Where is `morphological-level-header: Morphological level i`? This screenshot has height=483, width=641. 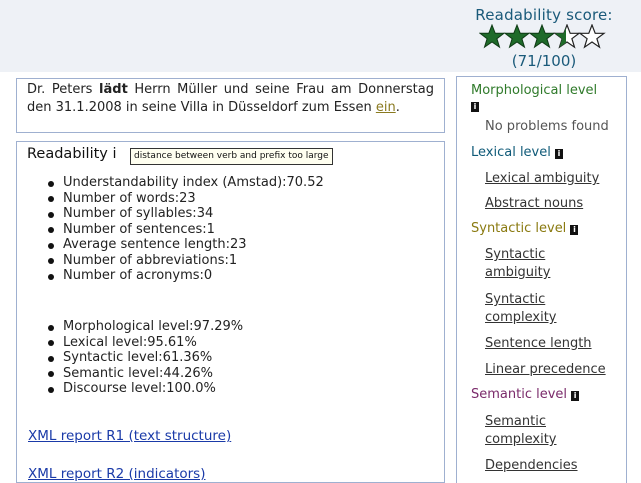
morphological-level-header: Morphological level i is located at coordinates (534, 98).